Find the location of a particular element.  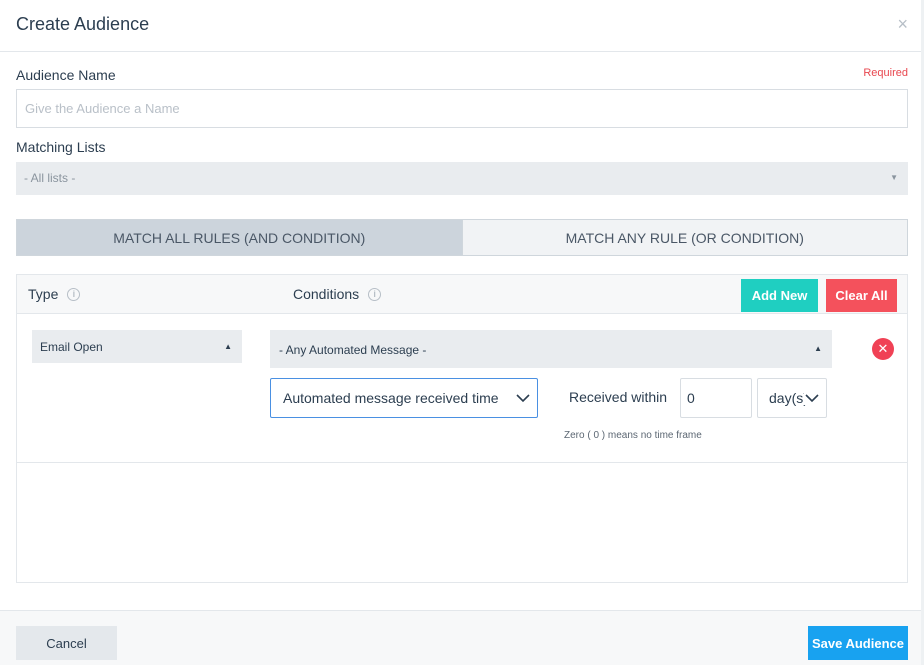

received-within-label: Received within is located at coordinates (618, 397).